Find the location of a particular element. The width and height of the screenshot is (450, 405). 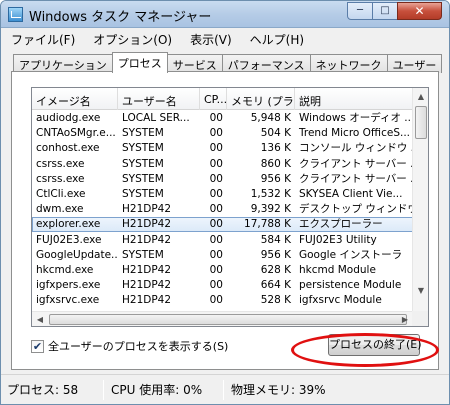

process-row: hkcmd.exe H21DP42 00 628 K hkcmd Module is located at coordinates (222, 270).